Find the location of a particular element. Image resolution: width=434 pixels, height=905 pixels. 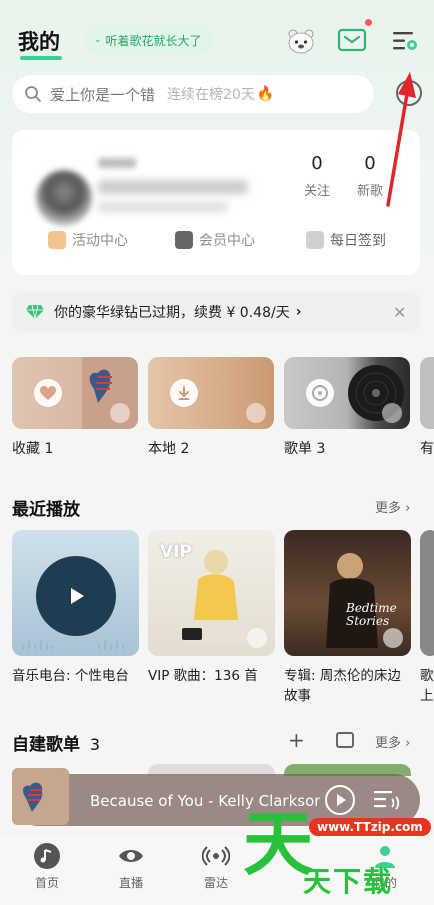

more-tile is located at coordinates (427, 393).